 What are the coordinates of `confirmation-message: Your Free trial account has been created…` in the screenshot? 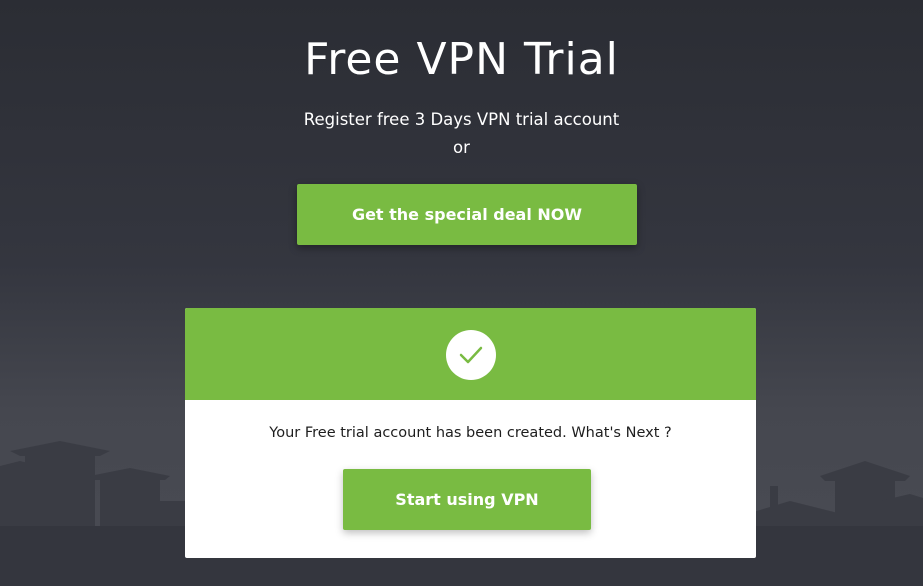 It's located at (470, 433).